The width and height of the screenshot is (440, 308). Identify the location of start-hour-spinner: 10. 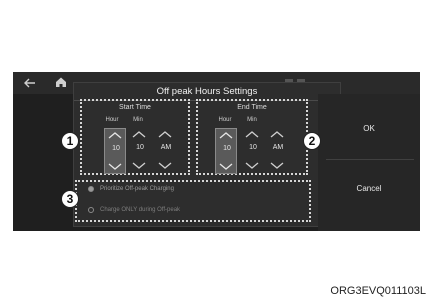
(115, 151).